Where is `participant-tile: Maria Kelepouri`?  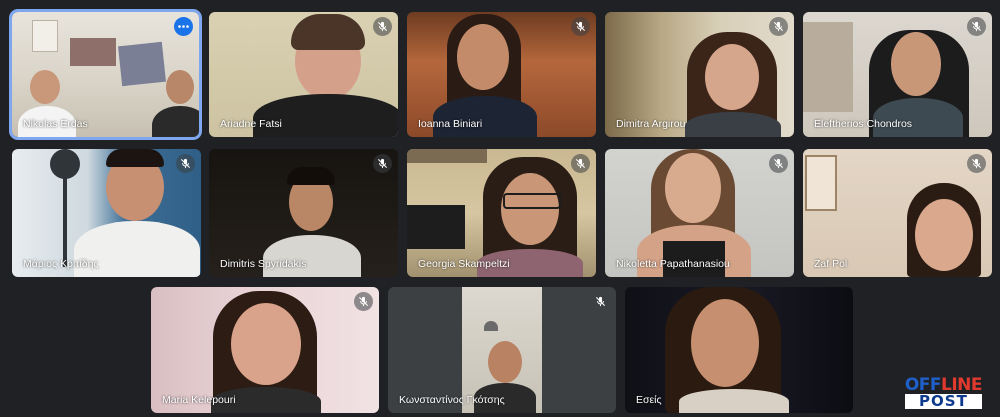
participant-tile: Maria Kelepouri is located at coordinates (265, 350).